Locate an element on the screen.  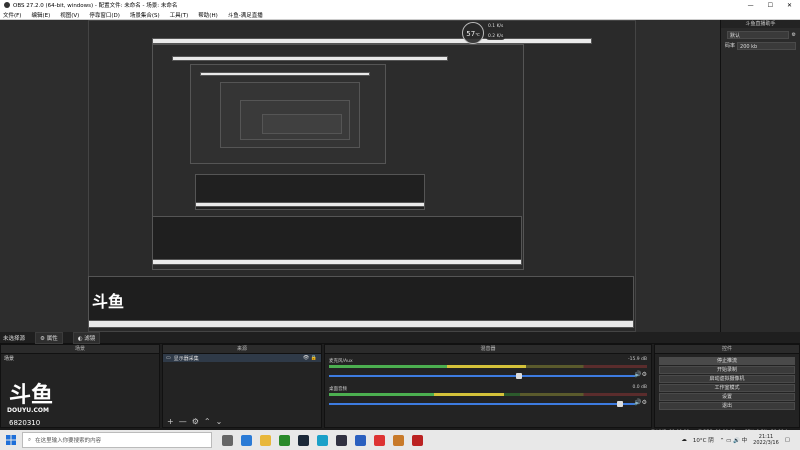
sources-toolbar: + — ⚙ ⌃ ⌄ is located at coordinates (242, 421).